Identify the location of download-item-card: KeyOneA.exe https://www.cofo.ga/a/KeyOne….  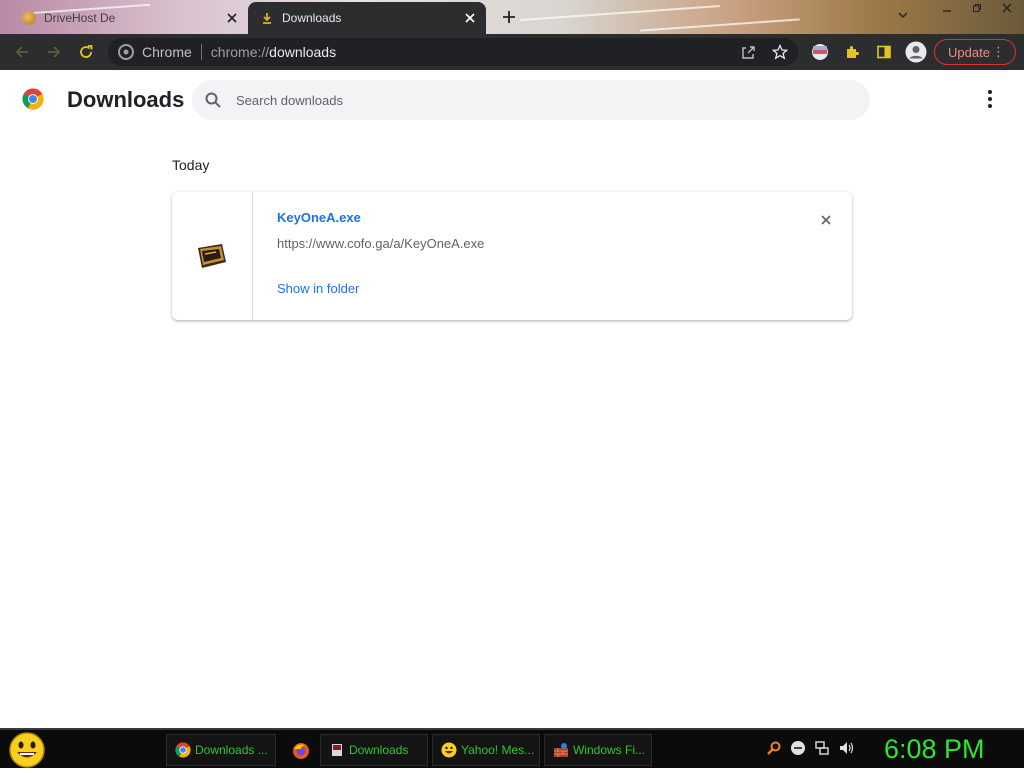
(512, 256).